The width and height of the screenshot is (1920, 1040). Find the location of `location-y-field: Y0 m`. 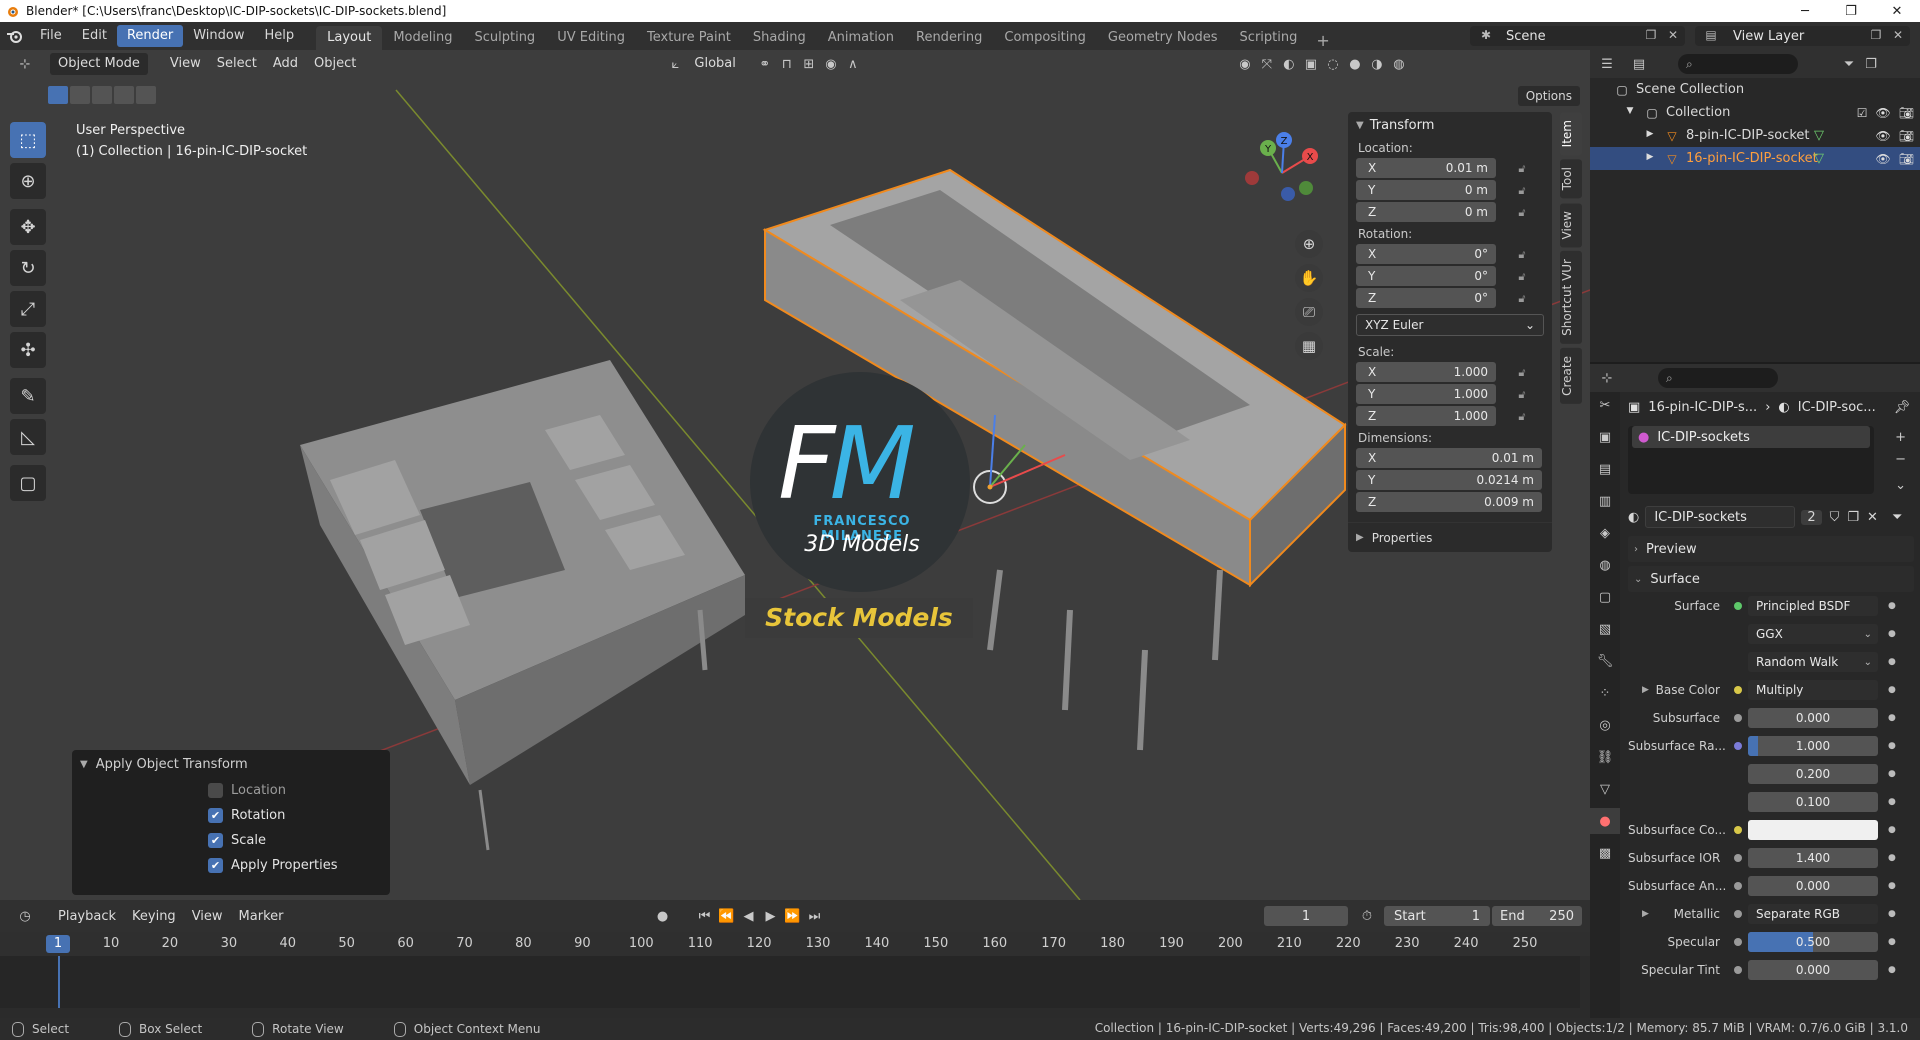

location-y-field: Y0 m is located at coordinates (1426, 190).